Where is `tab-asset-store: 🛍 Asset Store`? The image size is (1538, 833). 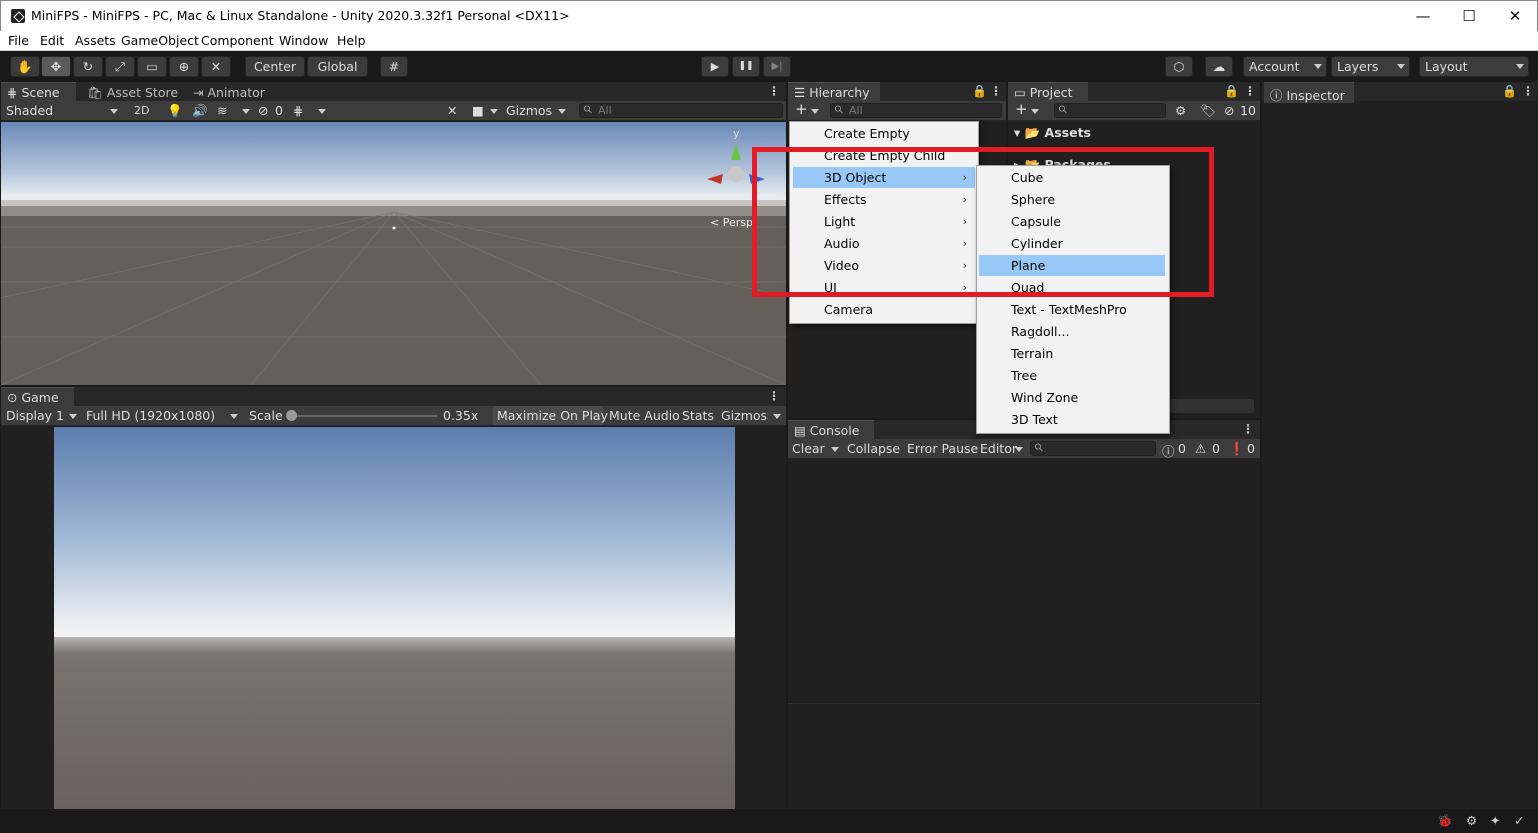
tab-asset-store: 🛍 Asset Store is located at coordinates (132, 93).